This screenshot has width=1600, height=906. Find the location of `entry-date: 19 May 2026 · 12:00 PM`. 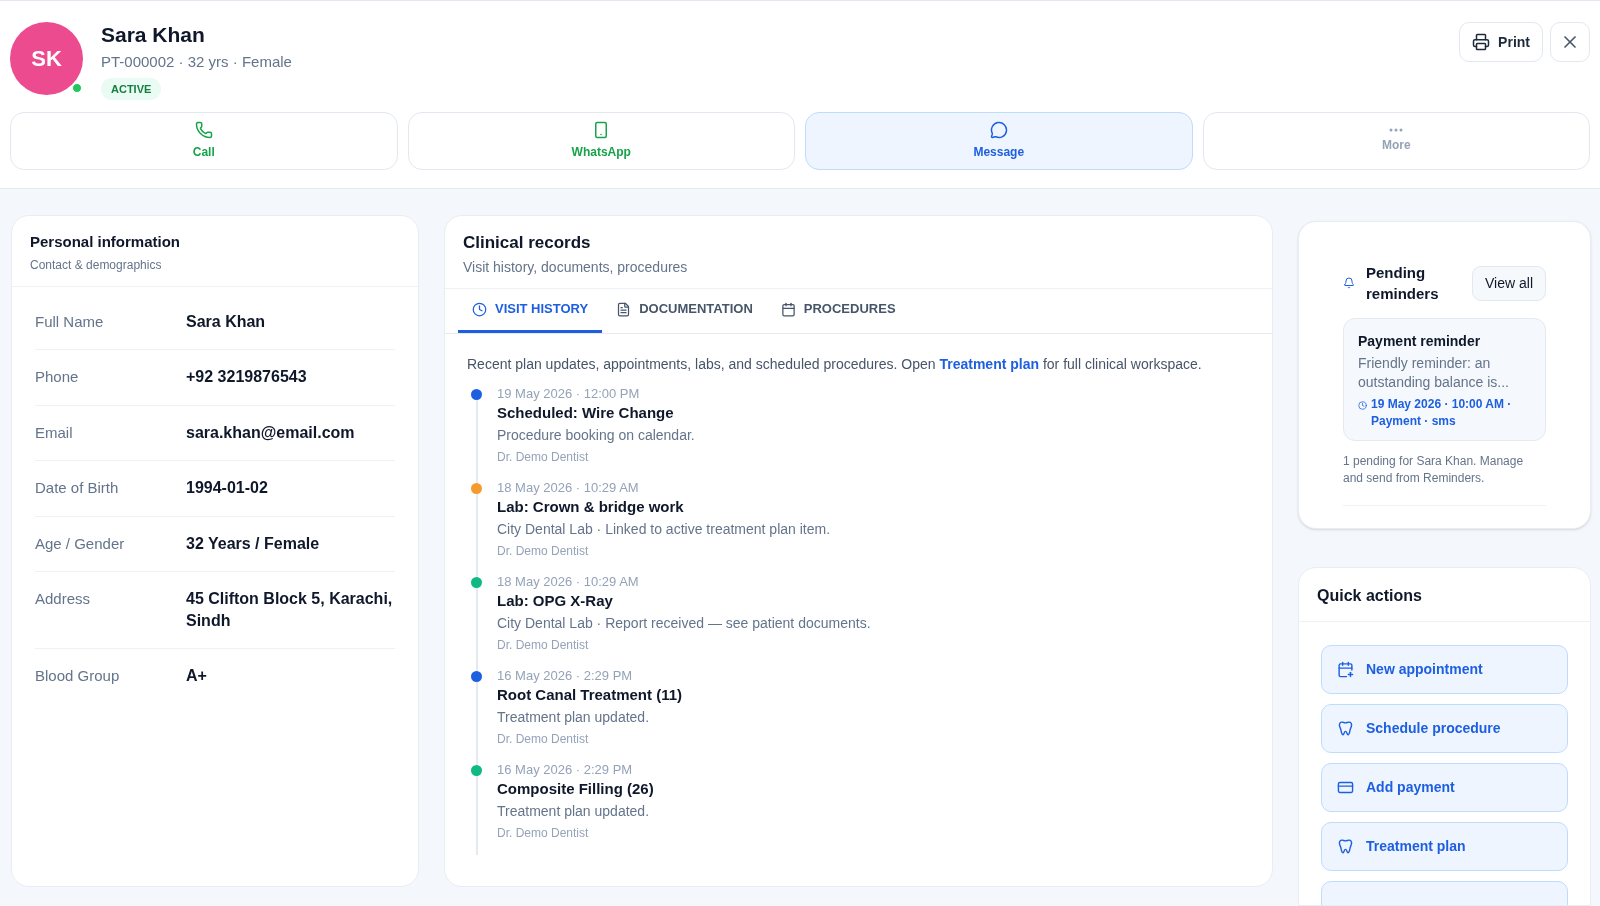

entry-date: 19 May 2026 · 12:00 PM is located at coordinates (569, 393).